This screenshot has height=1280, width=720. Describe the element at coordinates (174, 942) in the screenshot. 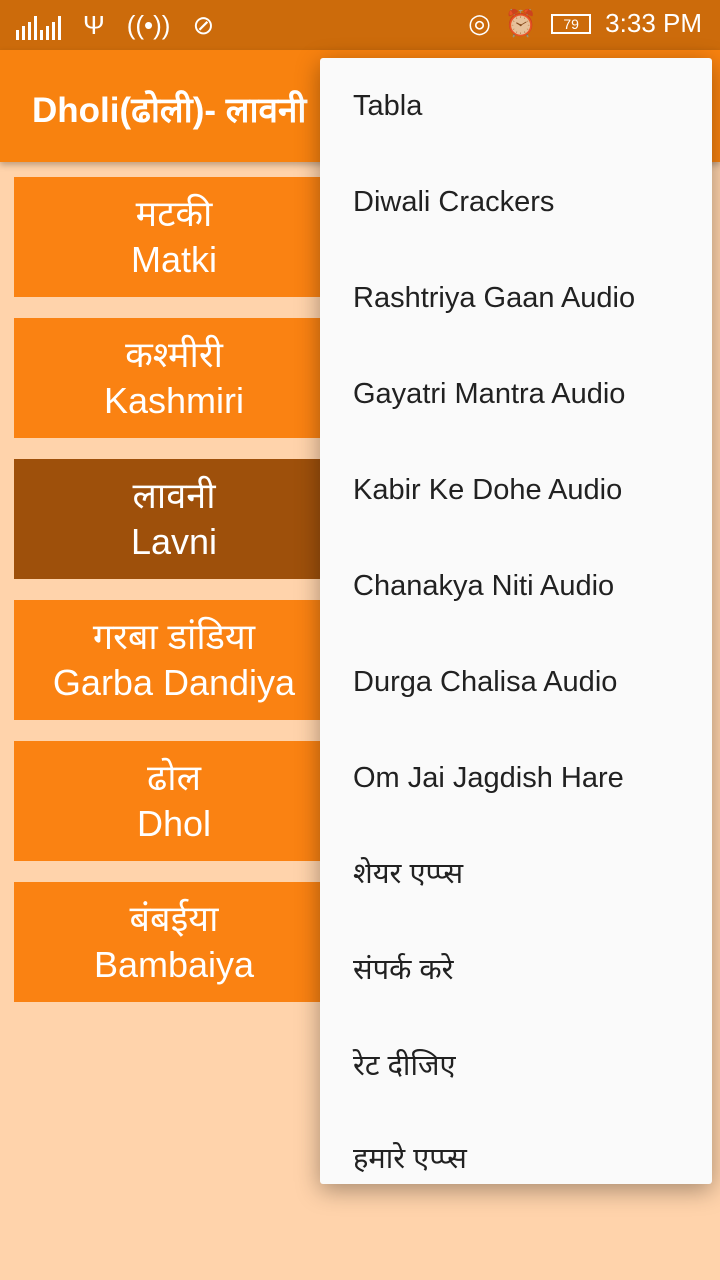

I see `button-bambaiya: बंबईया Bambaiya` at that location.